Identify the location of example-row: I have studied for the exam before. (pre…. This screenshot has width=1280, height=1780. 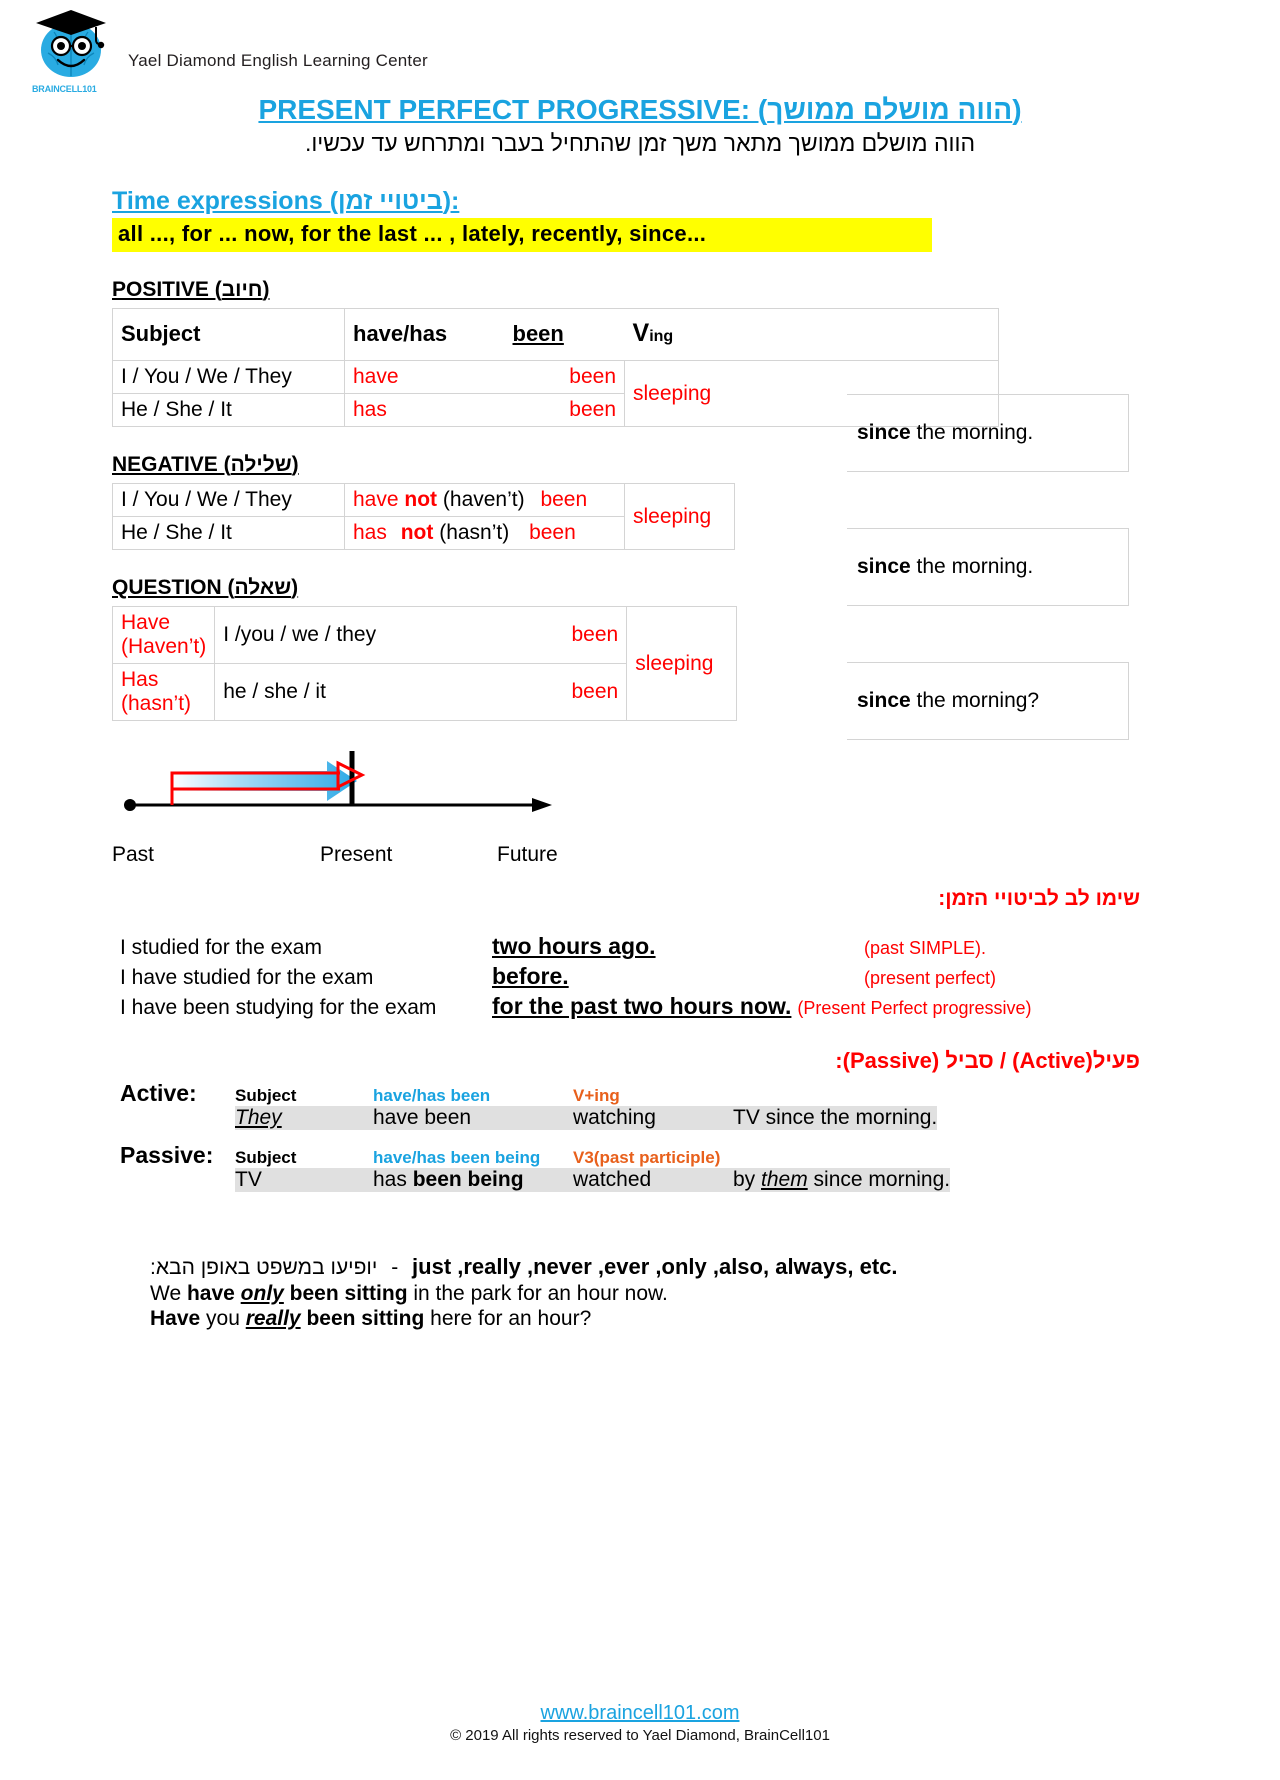
(700, 976).